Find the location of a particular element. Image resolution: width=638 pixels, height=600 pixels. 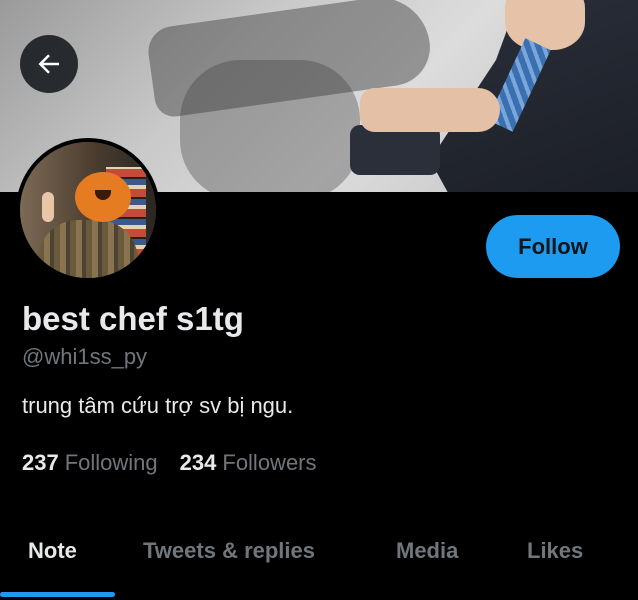

following-count: 237 is located at coordinates (40, 462).